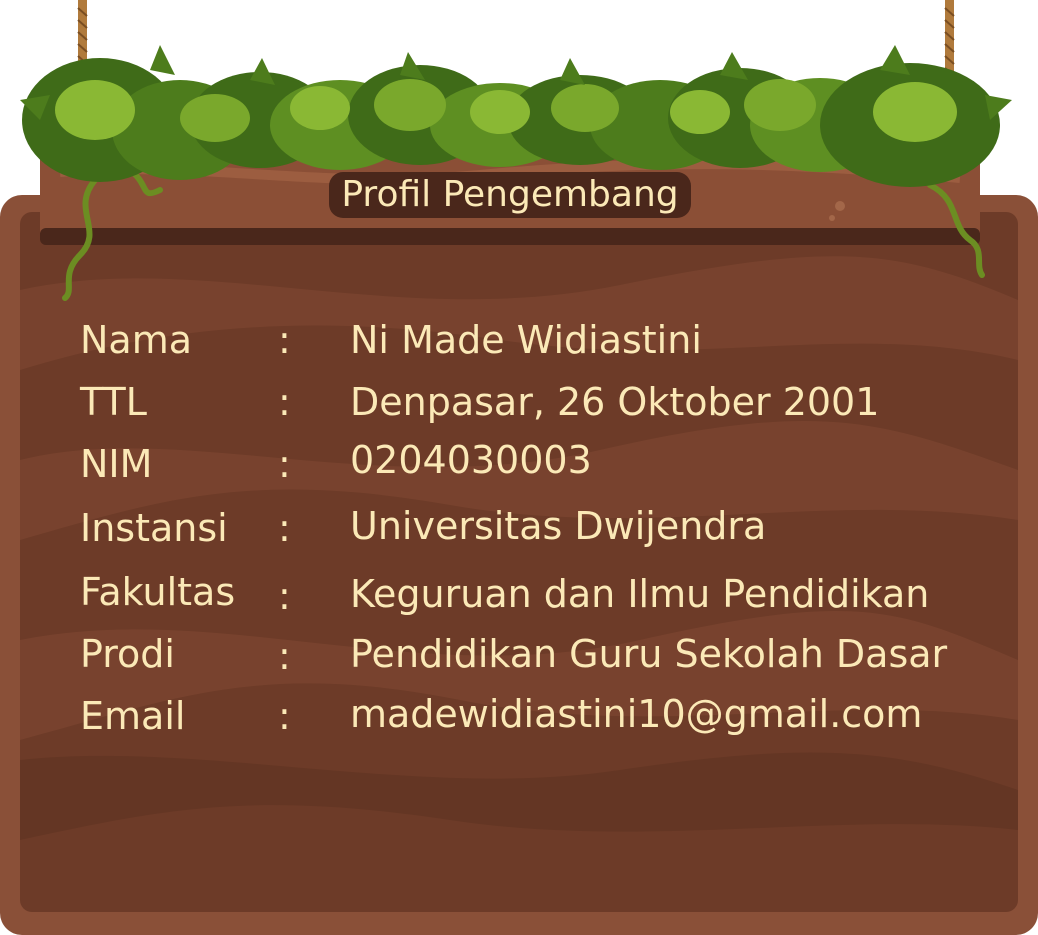  Describe the element at coordinates (640, 594) in the screenshot. I see `field-value-fakultas: Keguruan dan Ilmu Pendidikan` at that location.